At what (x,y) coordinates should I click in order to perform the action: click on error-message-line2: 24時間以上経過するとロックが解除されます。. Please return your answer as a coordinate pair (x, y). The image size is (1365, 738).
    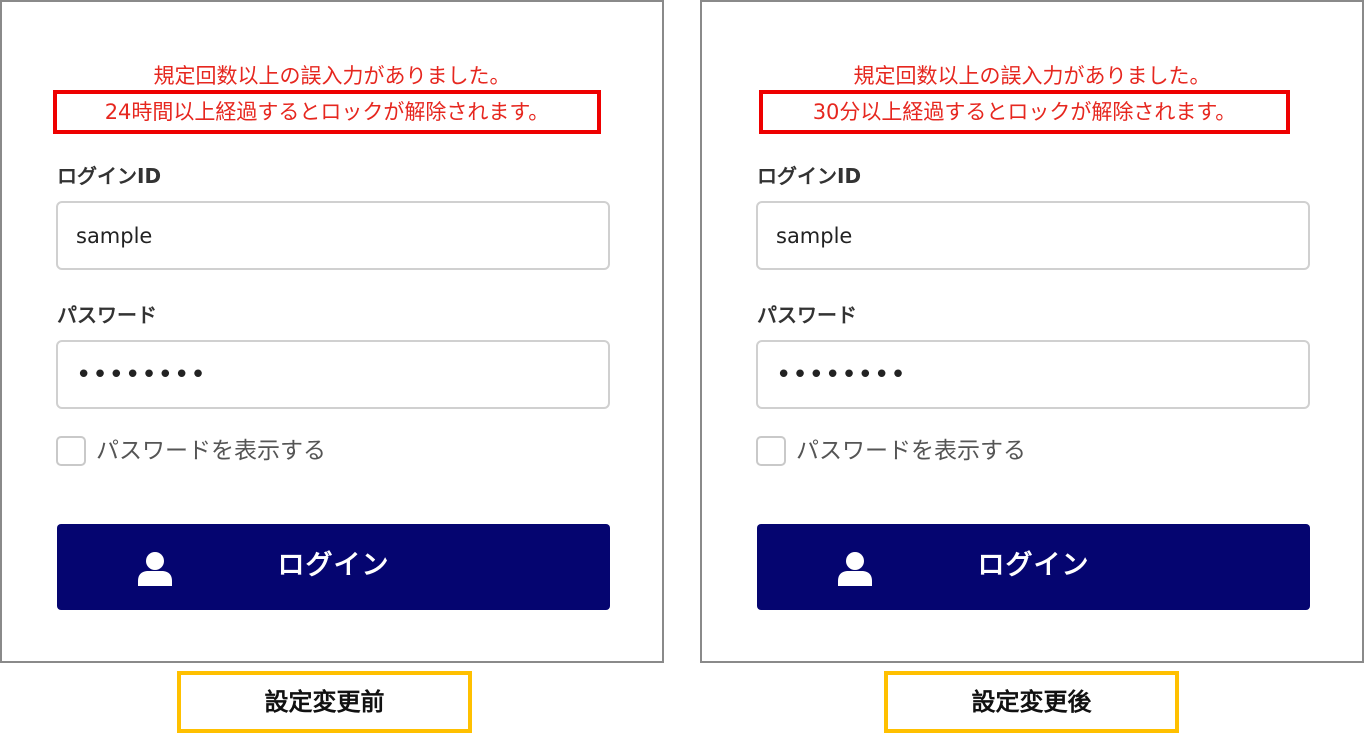
    Looking at the image, I should click on (327, 112).